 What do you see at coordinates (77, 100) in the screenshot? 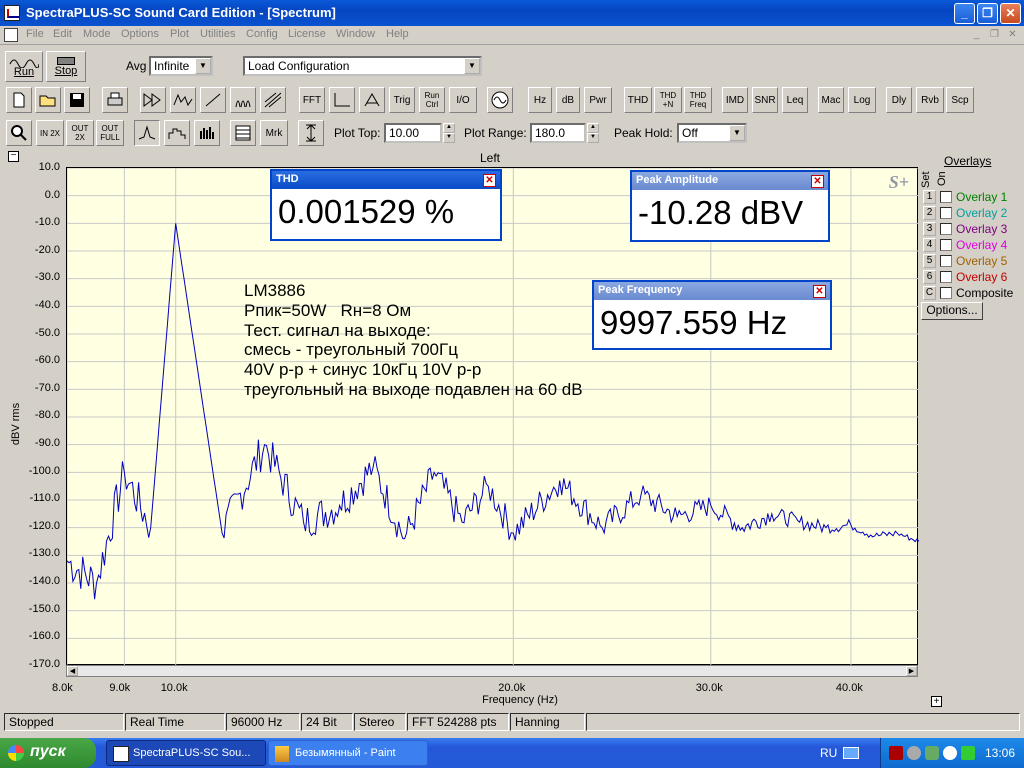
I see `save-button` at bounding box center [77, 100].